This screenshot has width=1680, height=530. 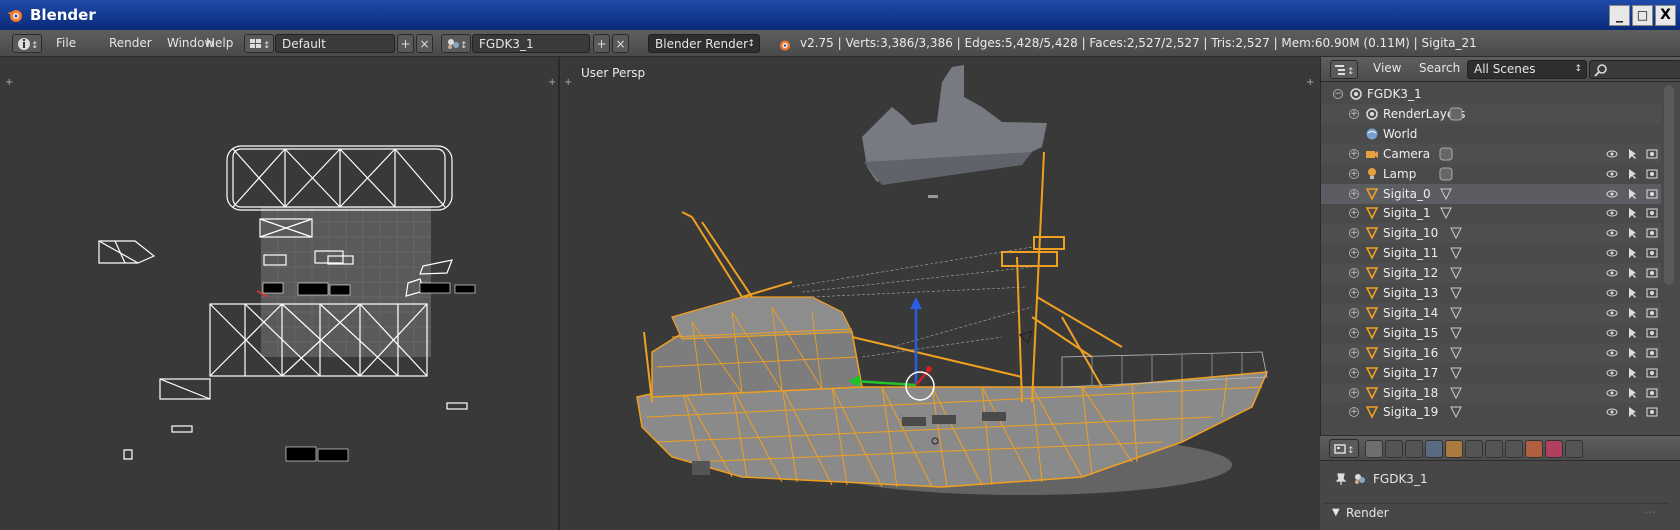 What do you see at coordinates (1341, 479) in the screenshot?
I see `pin-icon` at bounding box center [1341, 479].